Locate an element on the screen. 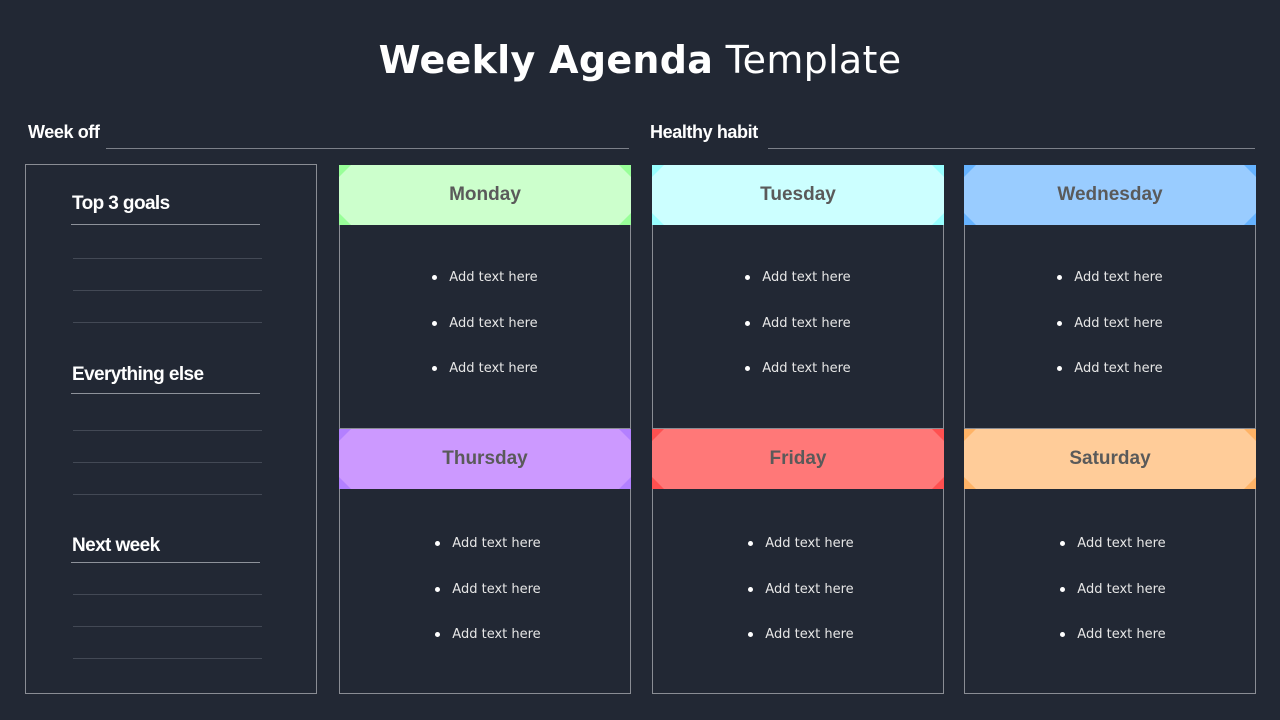 The image size is (1280, 720). healthy-habit-rule is located at coordinates (1011, 148).